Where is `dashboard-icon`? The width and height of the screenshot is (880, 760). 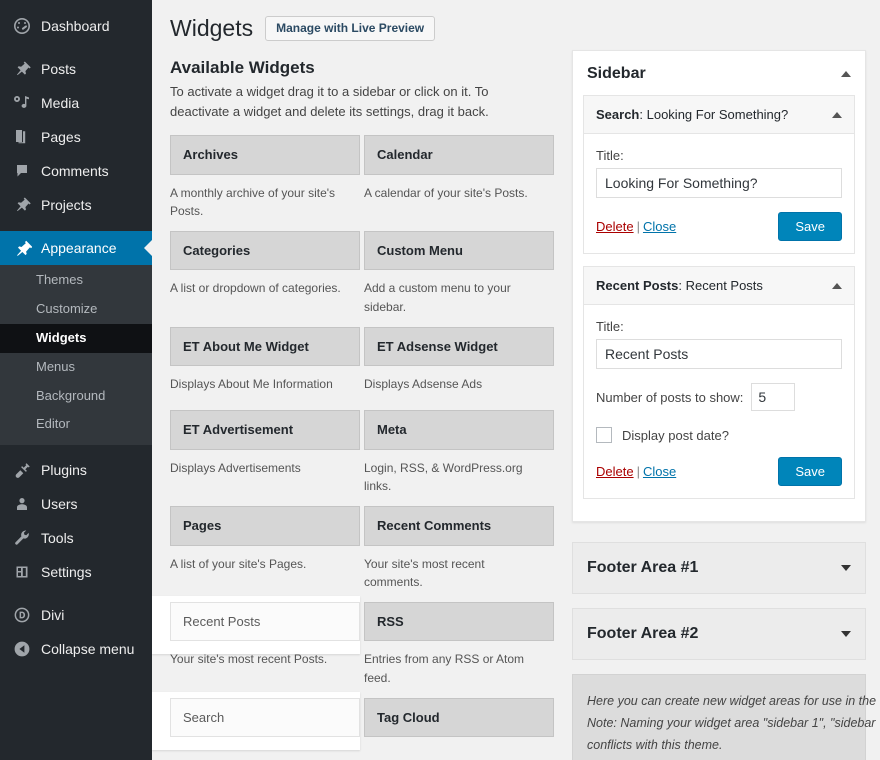 dashboard-icon is located at coordinates (22, 26).